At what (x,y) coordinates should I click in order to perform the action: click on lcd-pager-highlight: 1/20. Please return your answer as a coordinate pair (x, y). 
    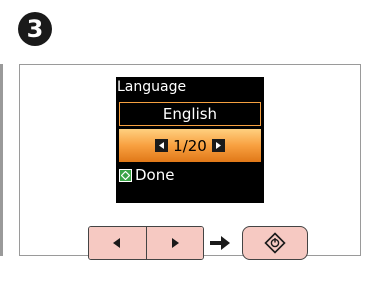
    Looking at the image, I should click on (190, 145).